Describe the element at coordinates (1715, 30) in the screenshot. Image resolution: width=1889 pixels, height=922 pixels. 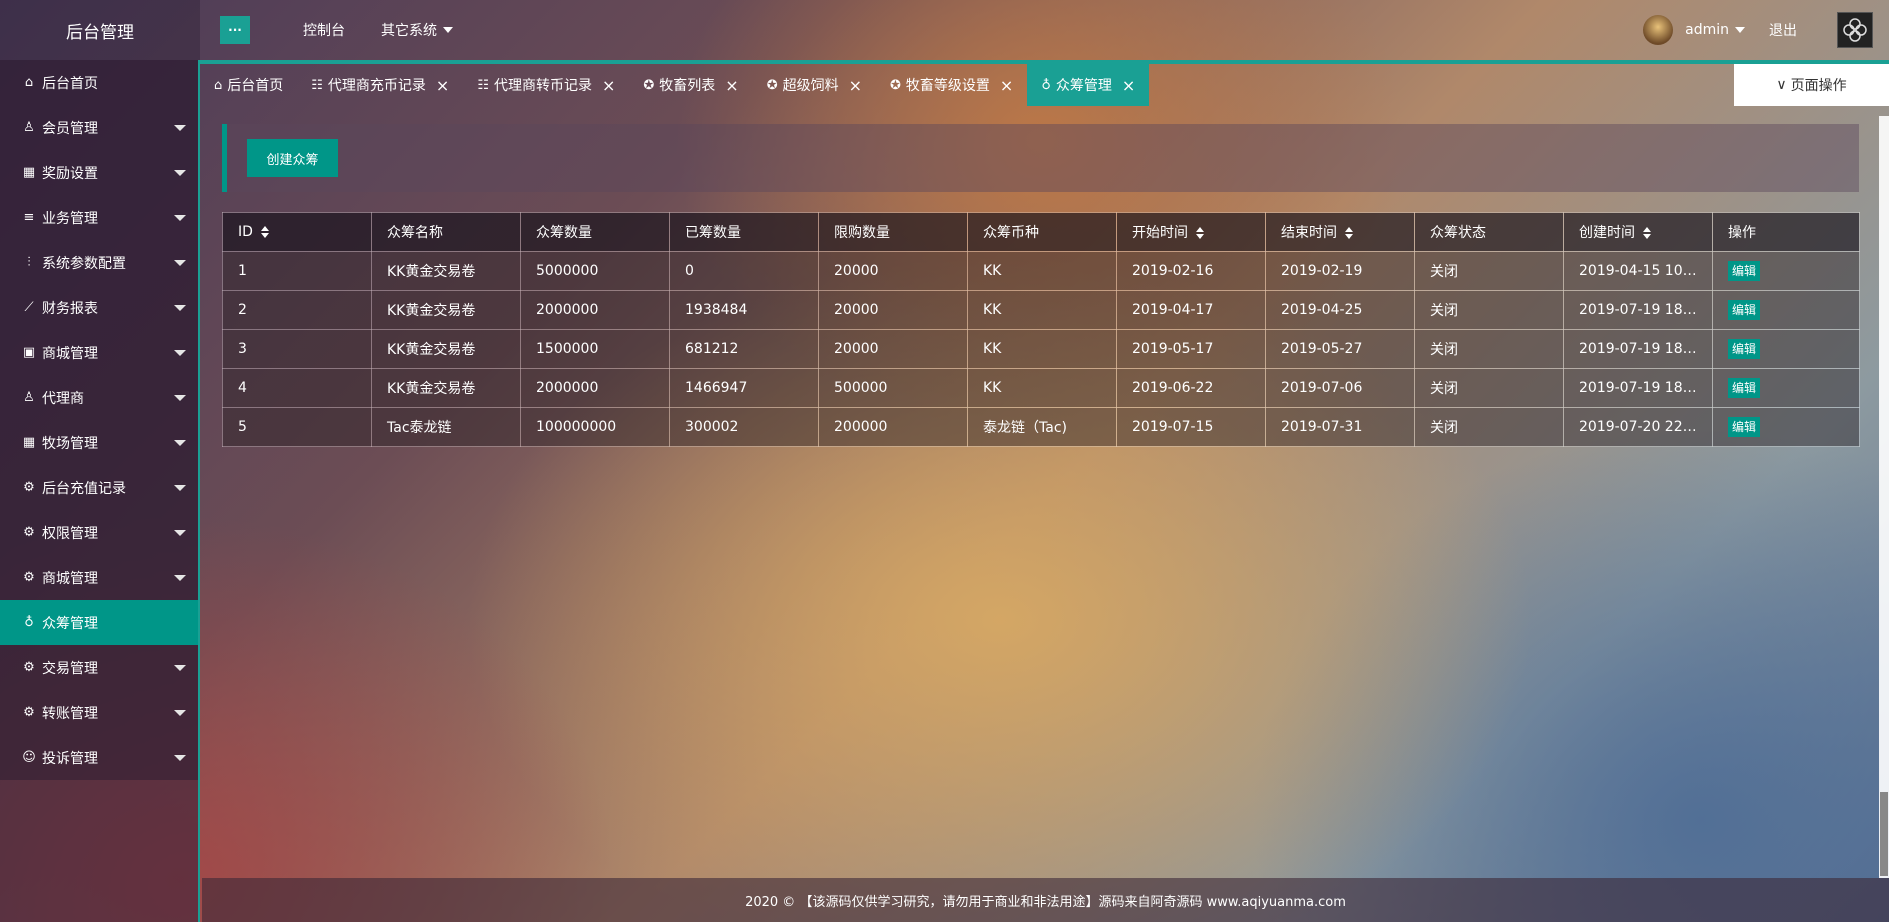
I see `user-menu: admin` at that location.